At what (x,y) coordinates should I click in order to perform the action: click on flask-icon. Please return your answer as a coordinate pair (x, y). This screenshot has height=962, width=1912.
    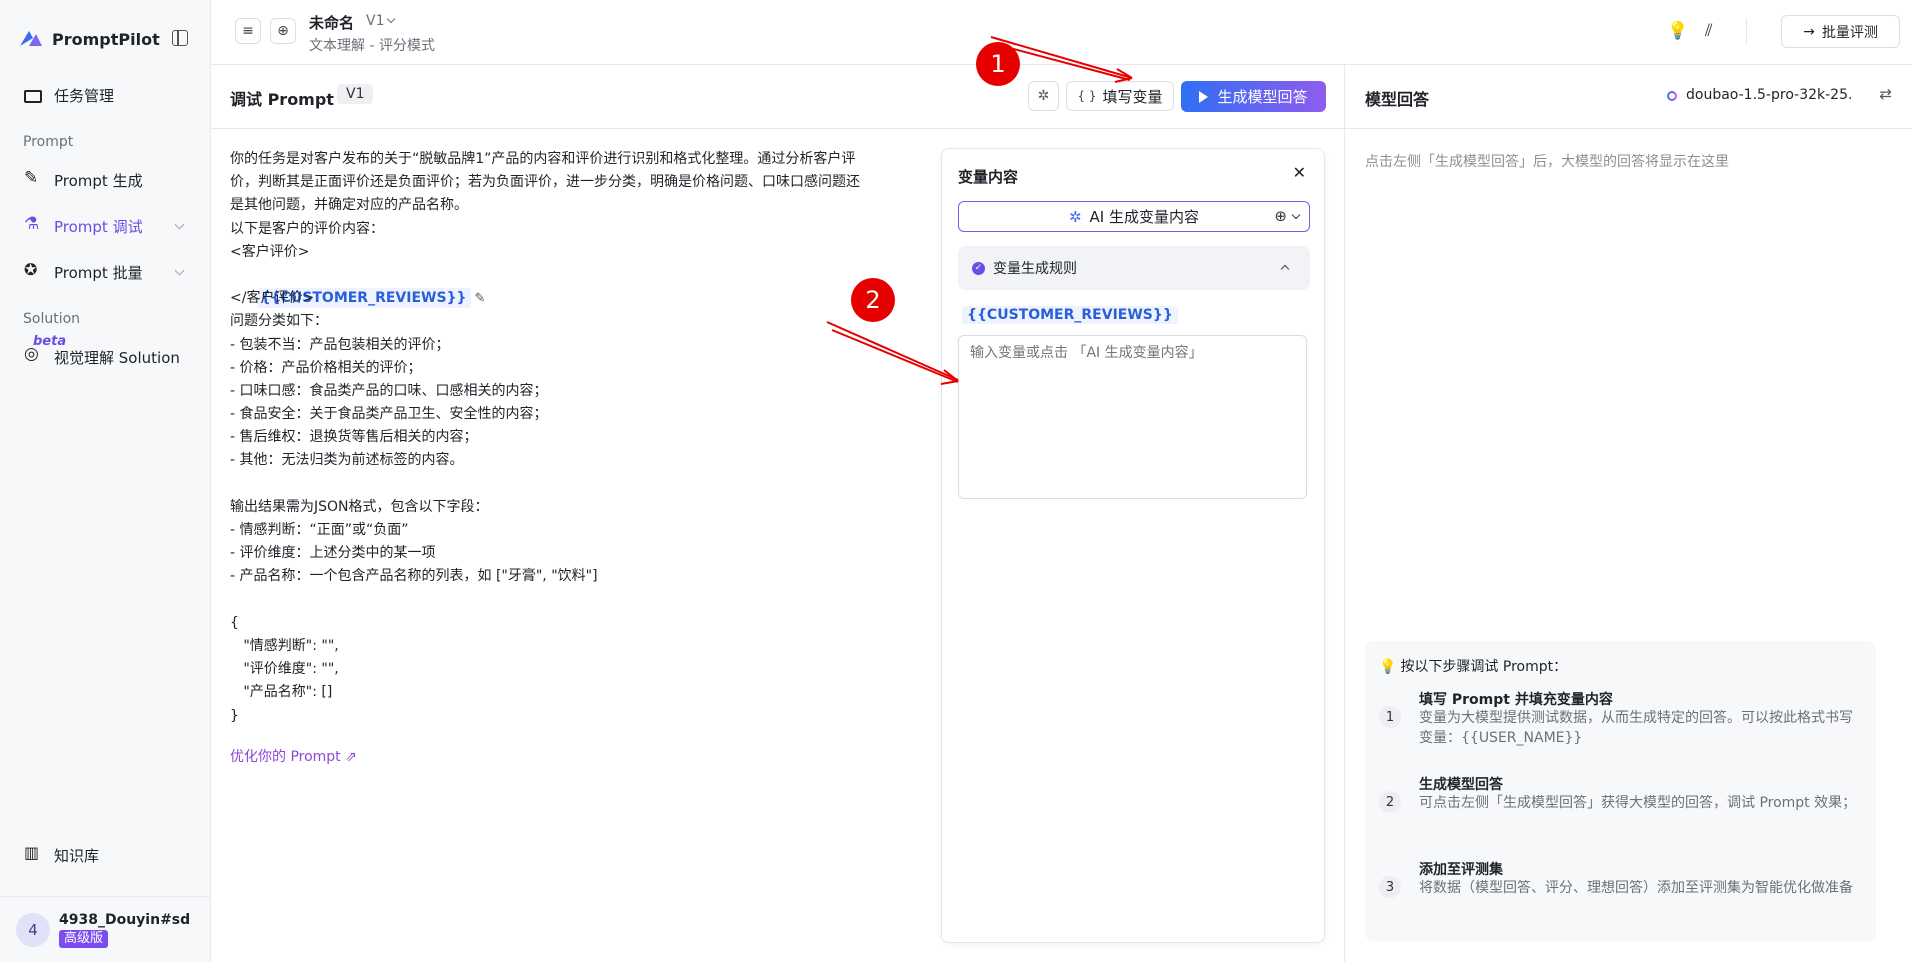
    Looking at the image, I should click on (33, 224).